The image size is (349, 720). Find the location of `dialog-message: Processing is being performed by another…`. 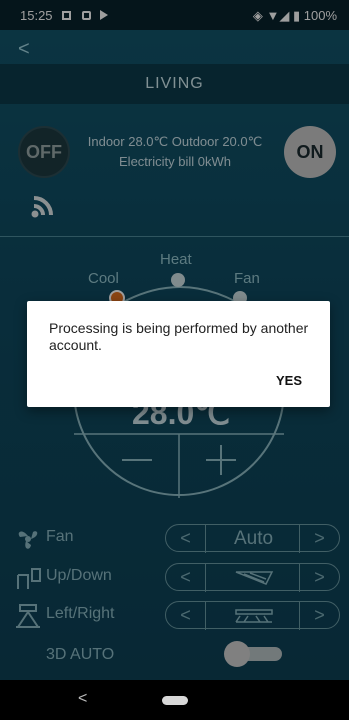

dialog-message: Processing is being performed by another… is located at coordinates (179, 336).